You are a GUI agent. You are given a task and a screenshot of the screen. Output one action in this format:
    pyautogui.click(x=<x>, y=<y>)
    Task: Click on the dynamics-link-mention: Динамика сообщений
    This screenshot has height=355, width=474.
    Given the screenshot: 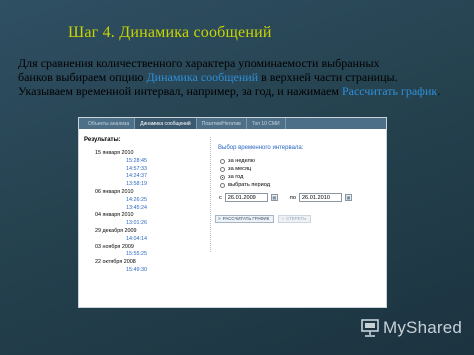 What is the action you would take?
    pyautogui.click(x=202, y=77)
    